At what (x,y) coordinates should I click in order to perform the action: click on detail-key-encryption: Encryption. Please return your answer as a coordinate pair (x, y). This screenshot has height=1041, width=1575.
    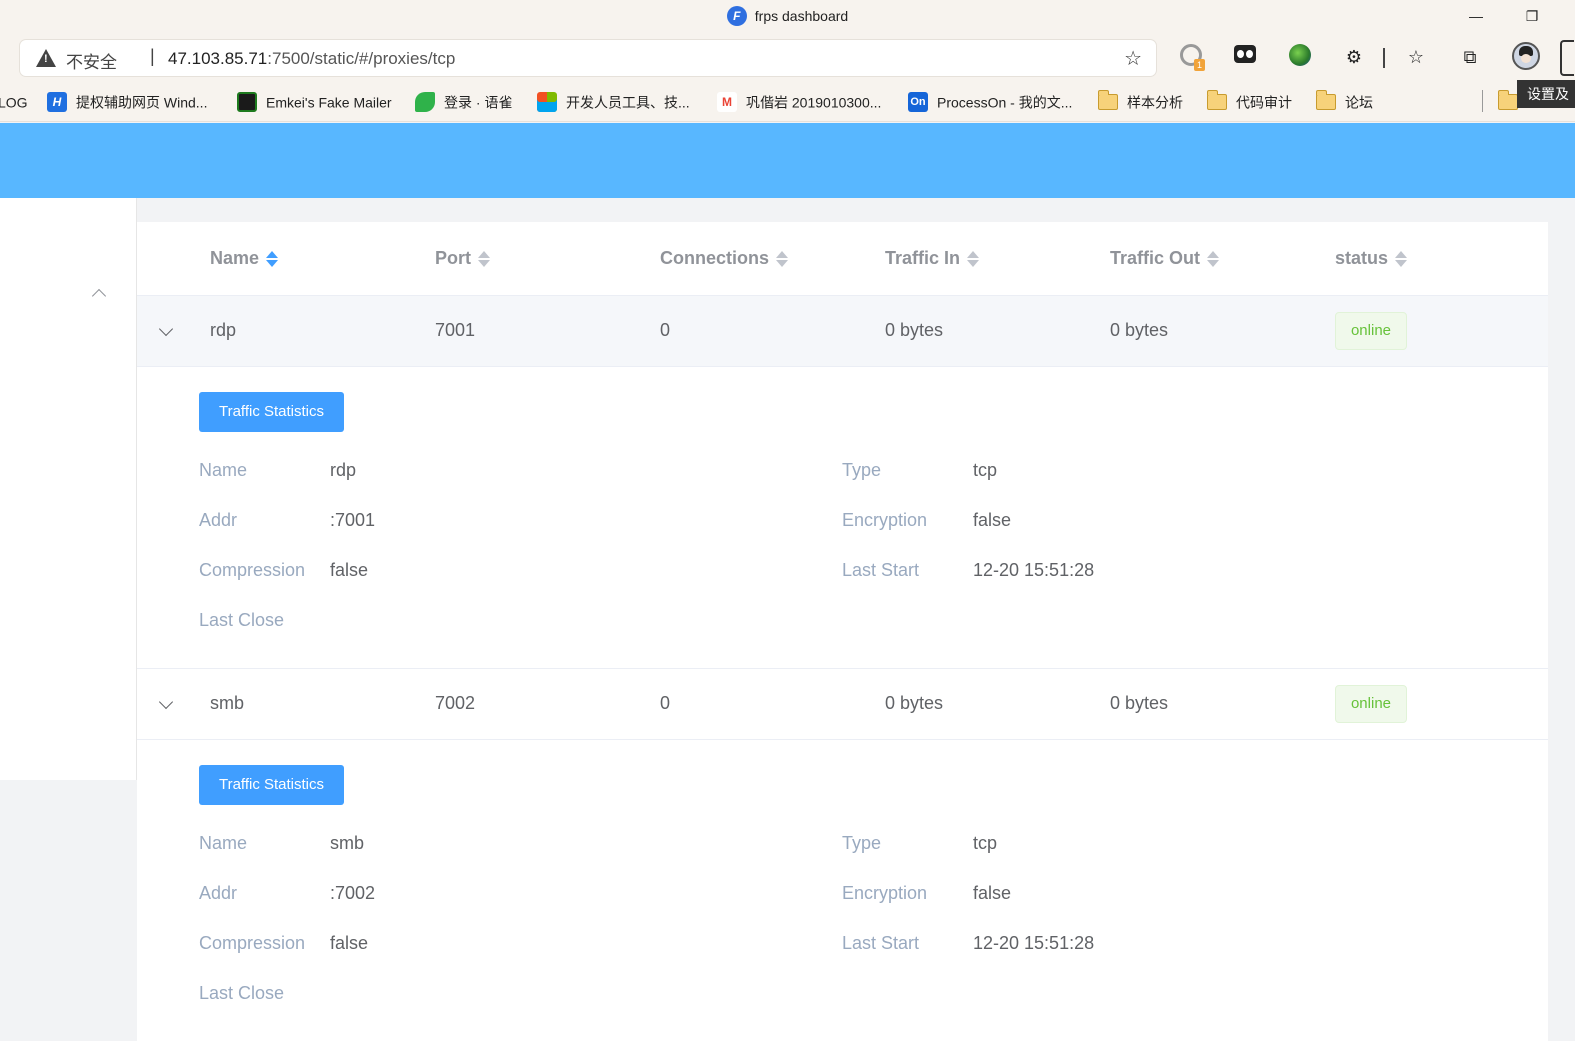
    Looking at the image, I should click on (885, 520).